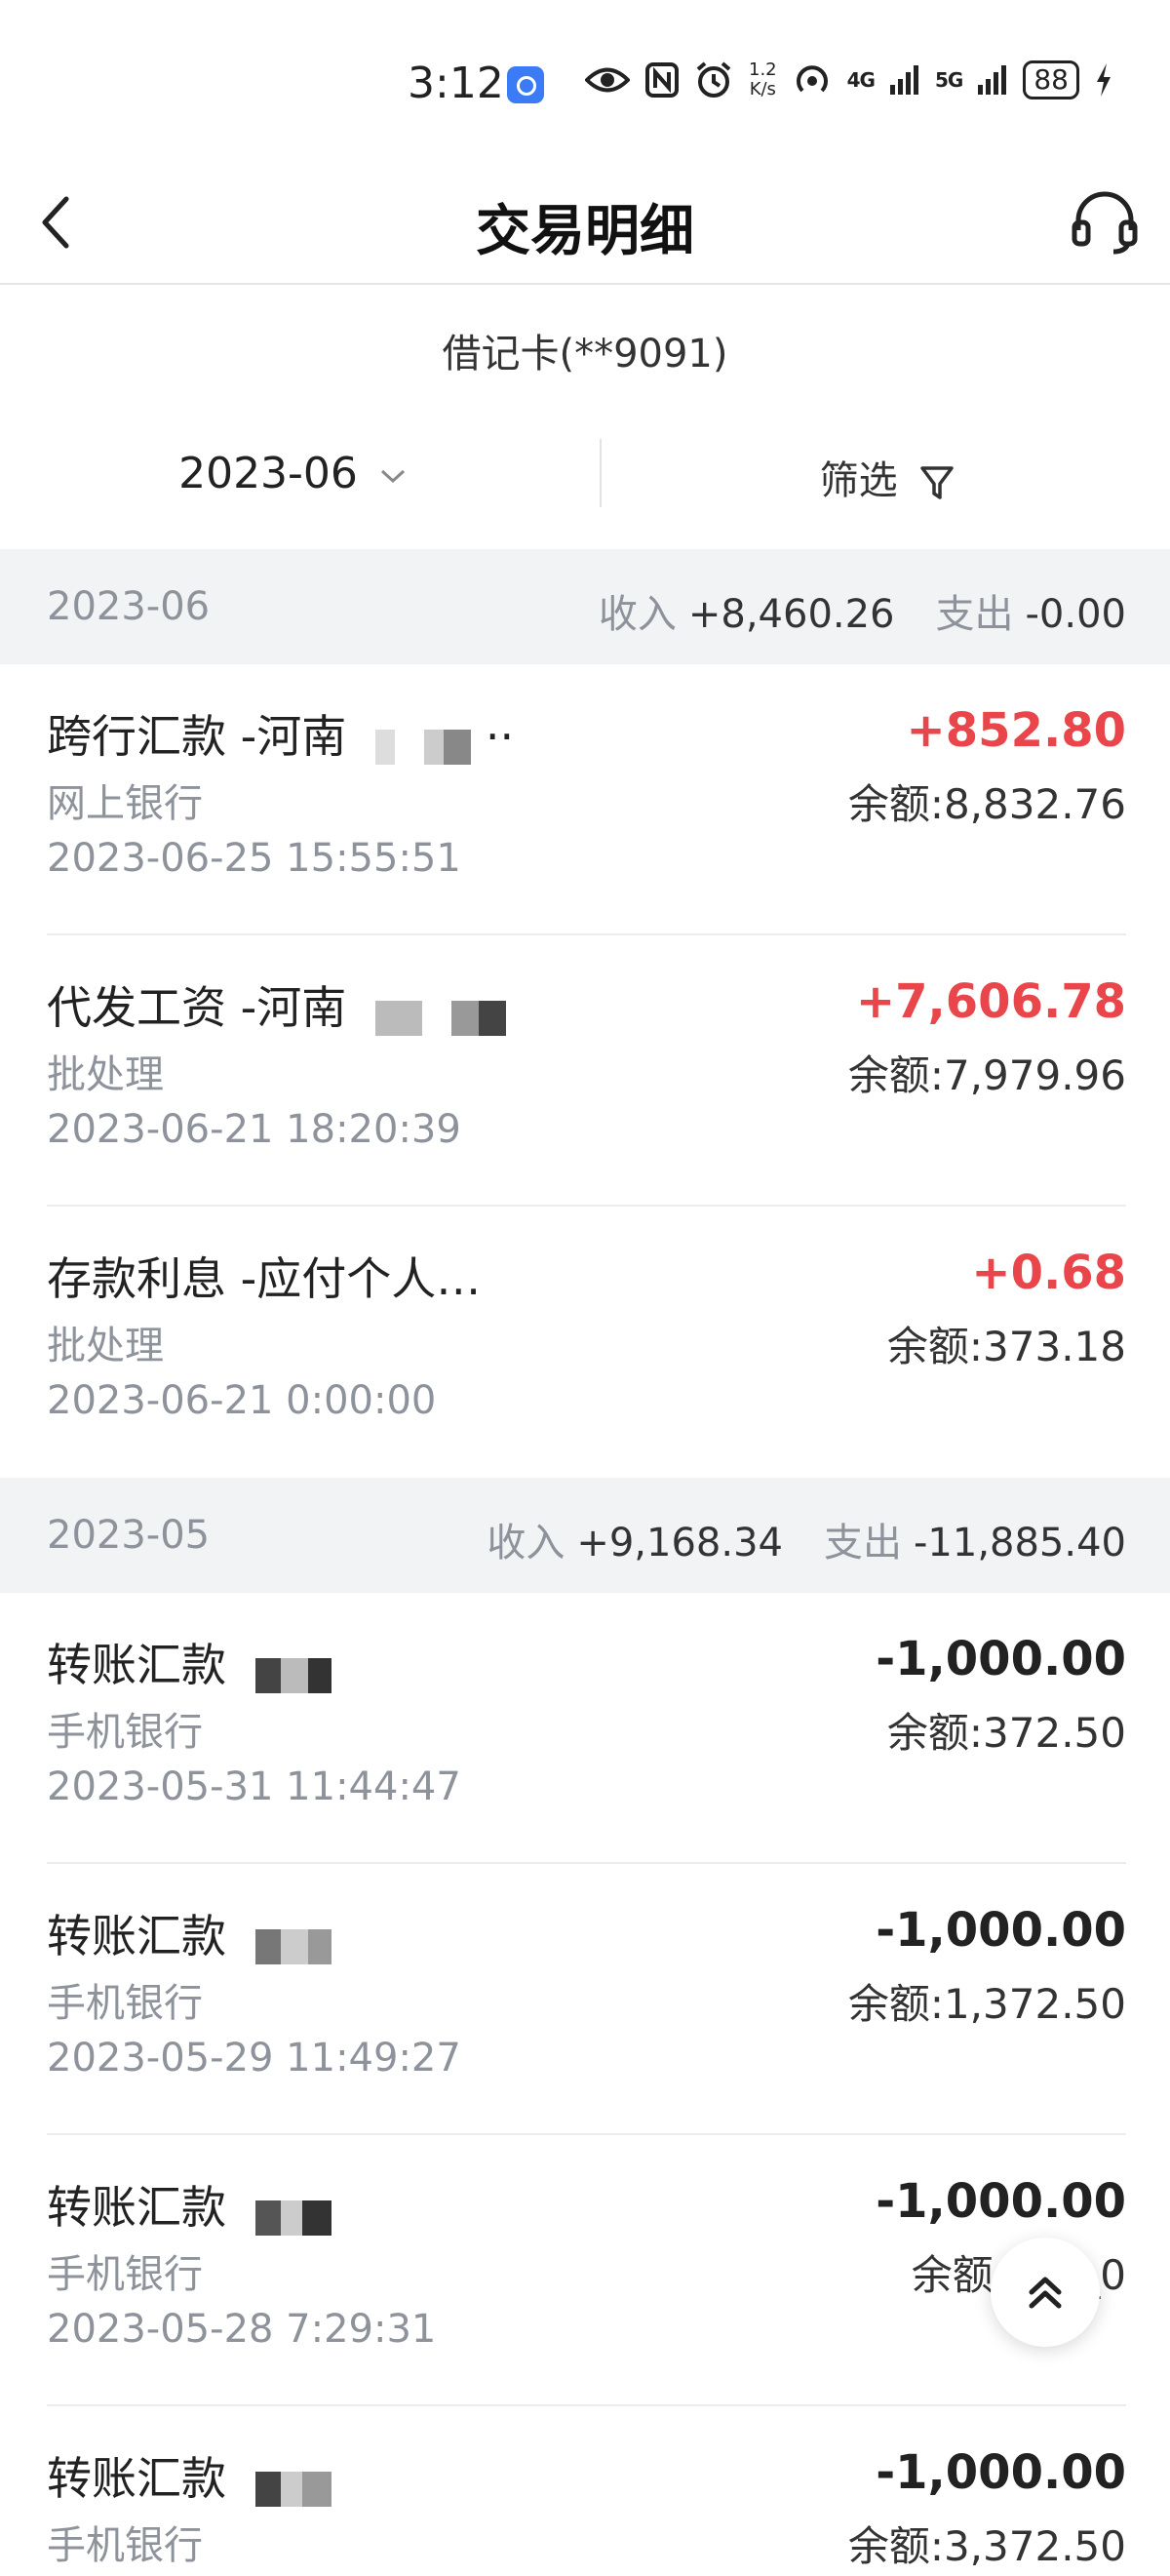 The height and width of the screenshot is (2576, 1170). I want to click on filter-button: 筛选, so click(887, 477).